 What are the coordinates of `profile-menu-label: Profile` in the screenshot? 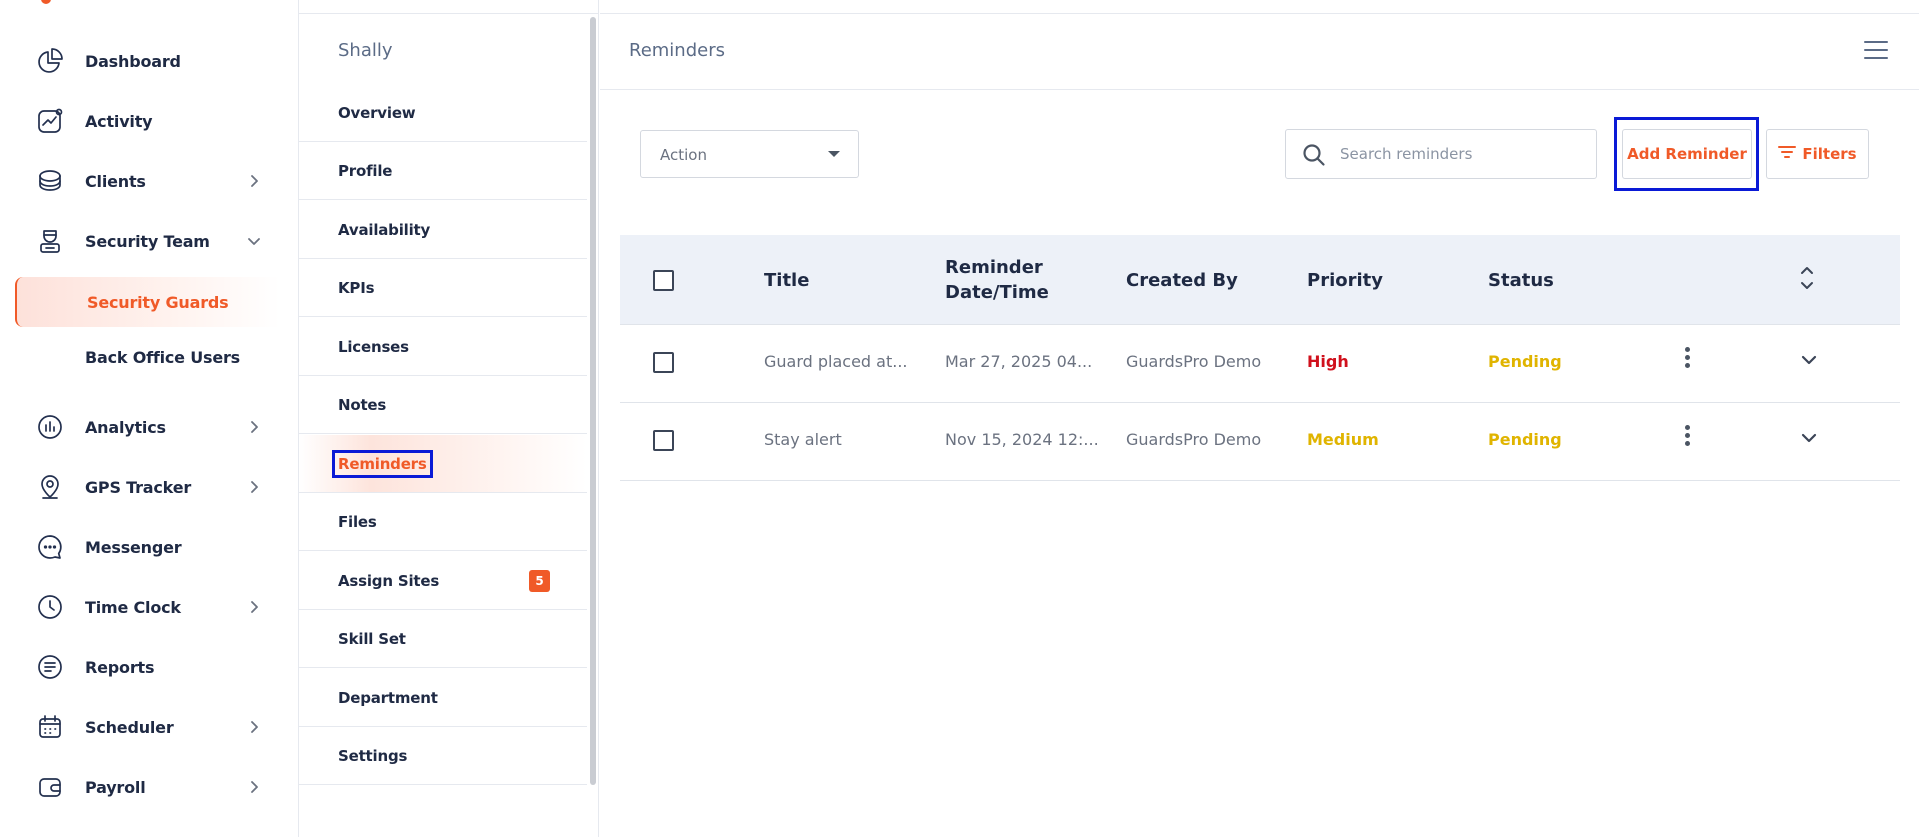 It's located at (365, 170).